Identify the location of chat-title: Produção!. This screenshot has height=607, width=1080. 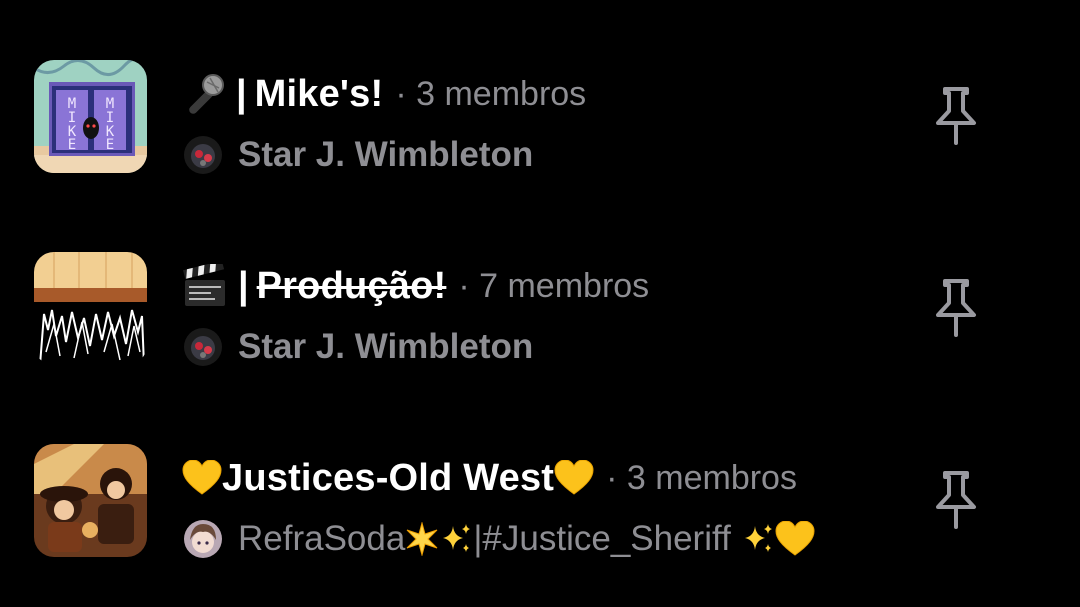
(351, 285).